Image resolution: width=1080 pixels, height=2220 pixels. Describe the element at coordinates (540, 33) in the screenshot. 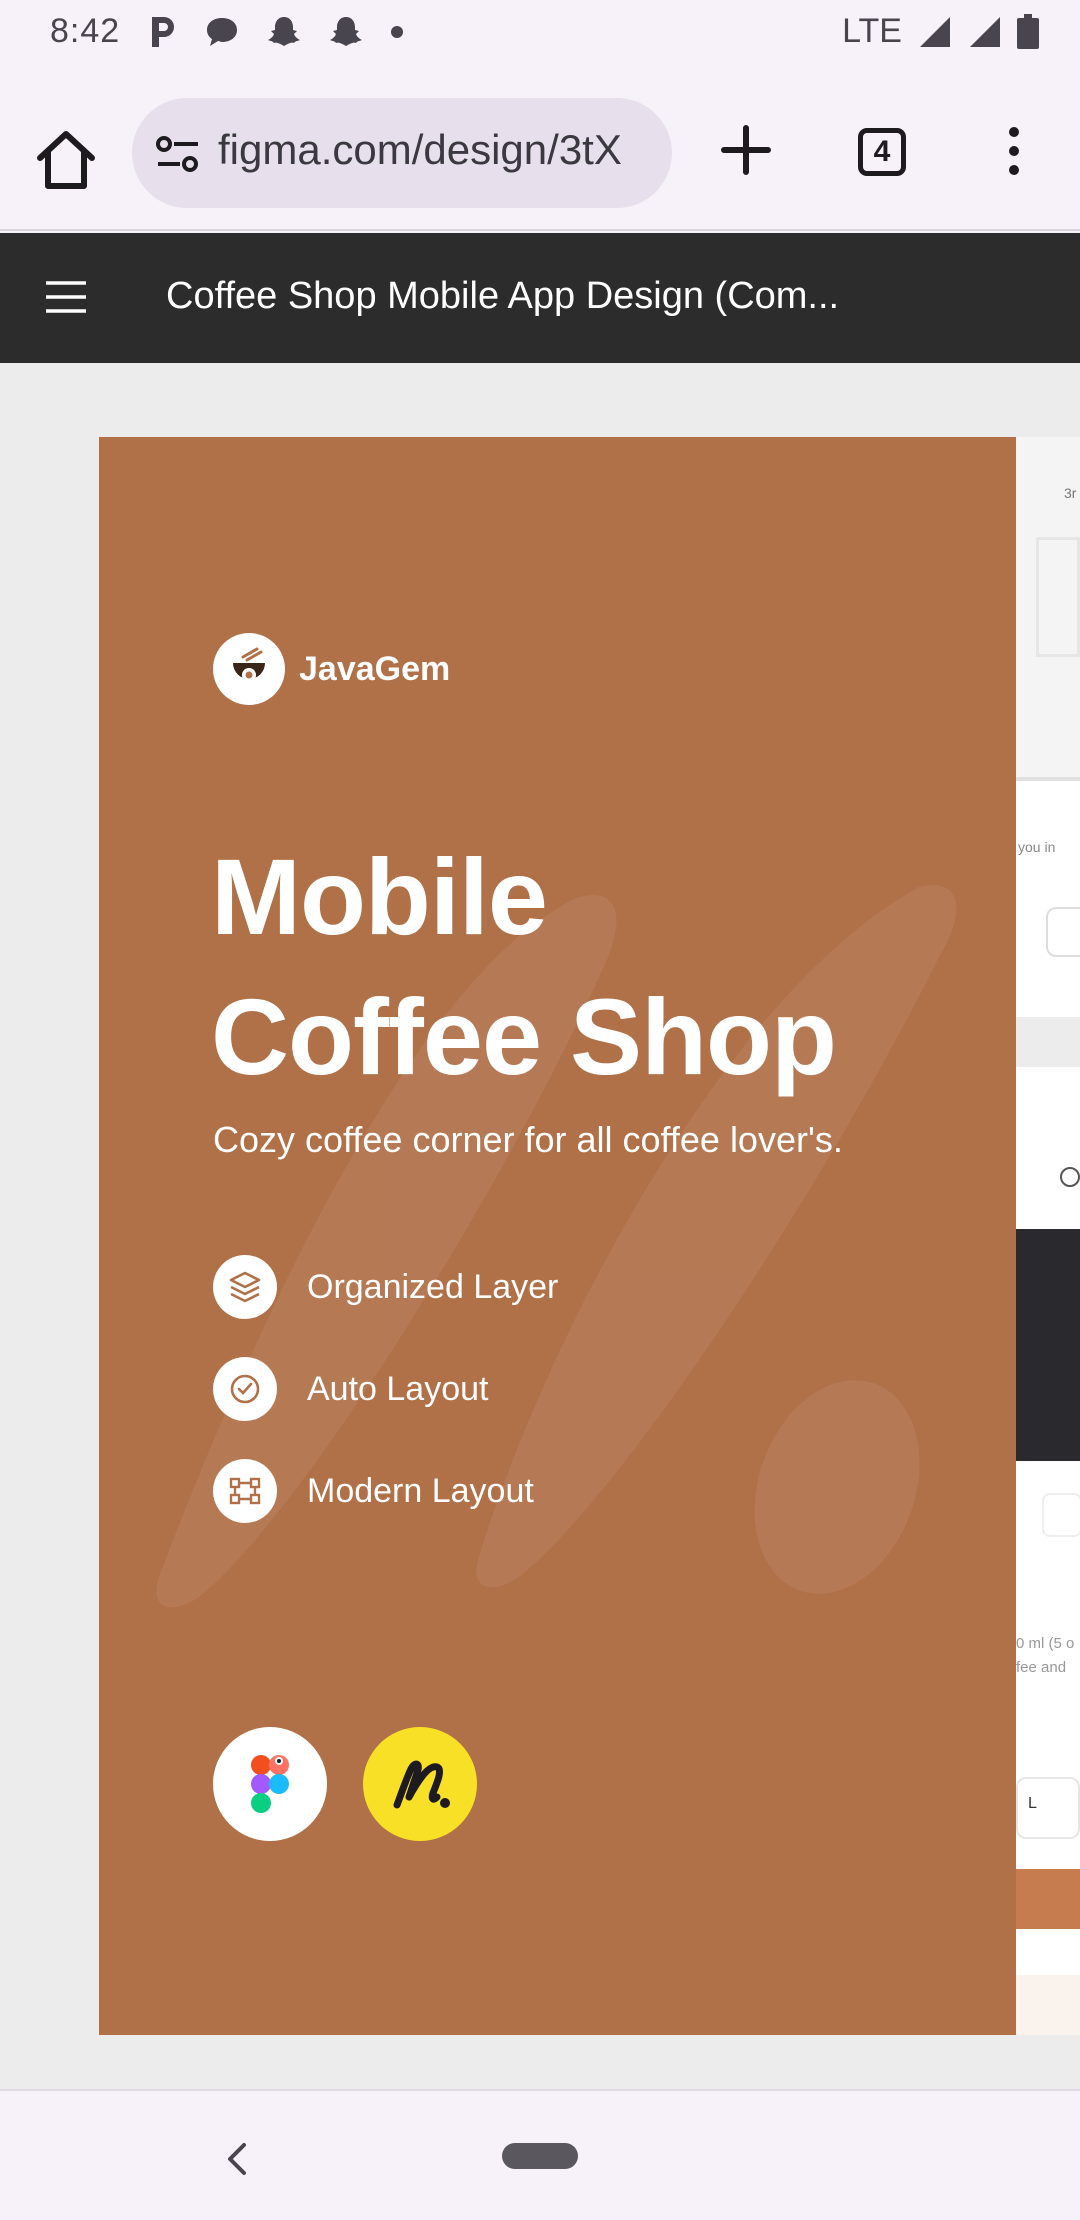

I see `status-bar: 8:42 LTE` at that location.